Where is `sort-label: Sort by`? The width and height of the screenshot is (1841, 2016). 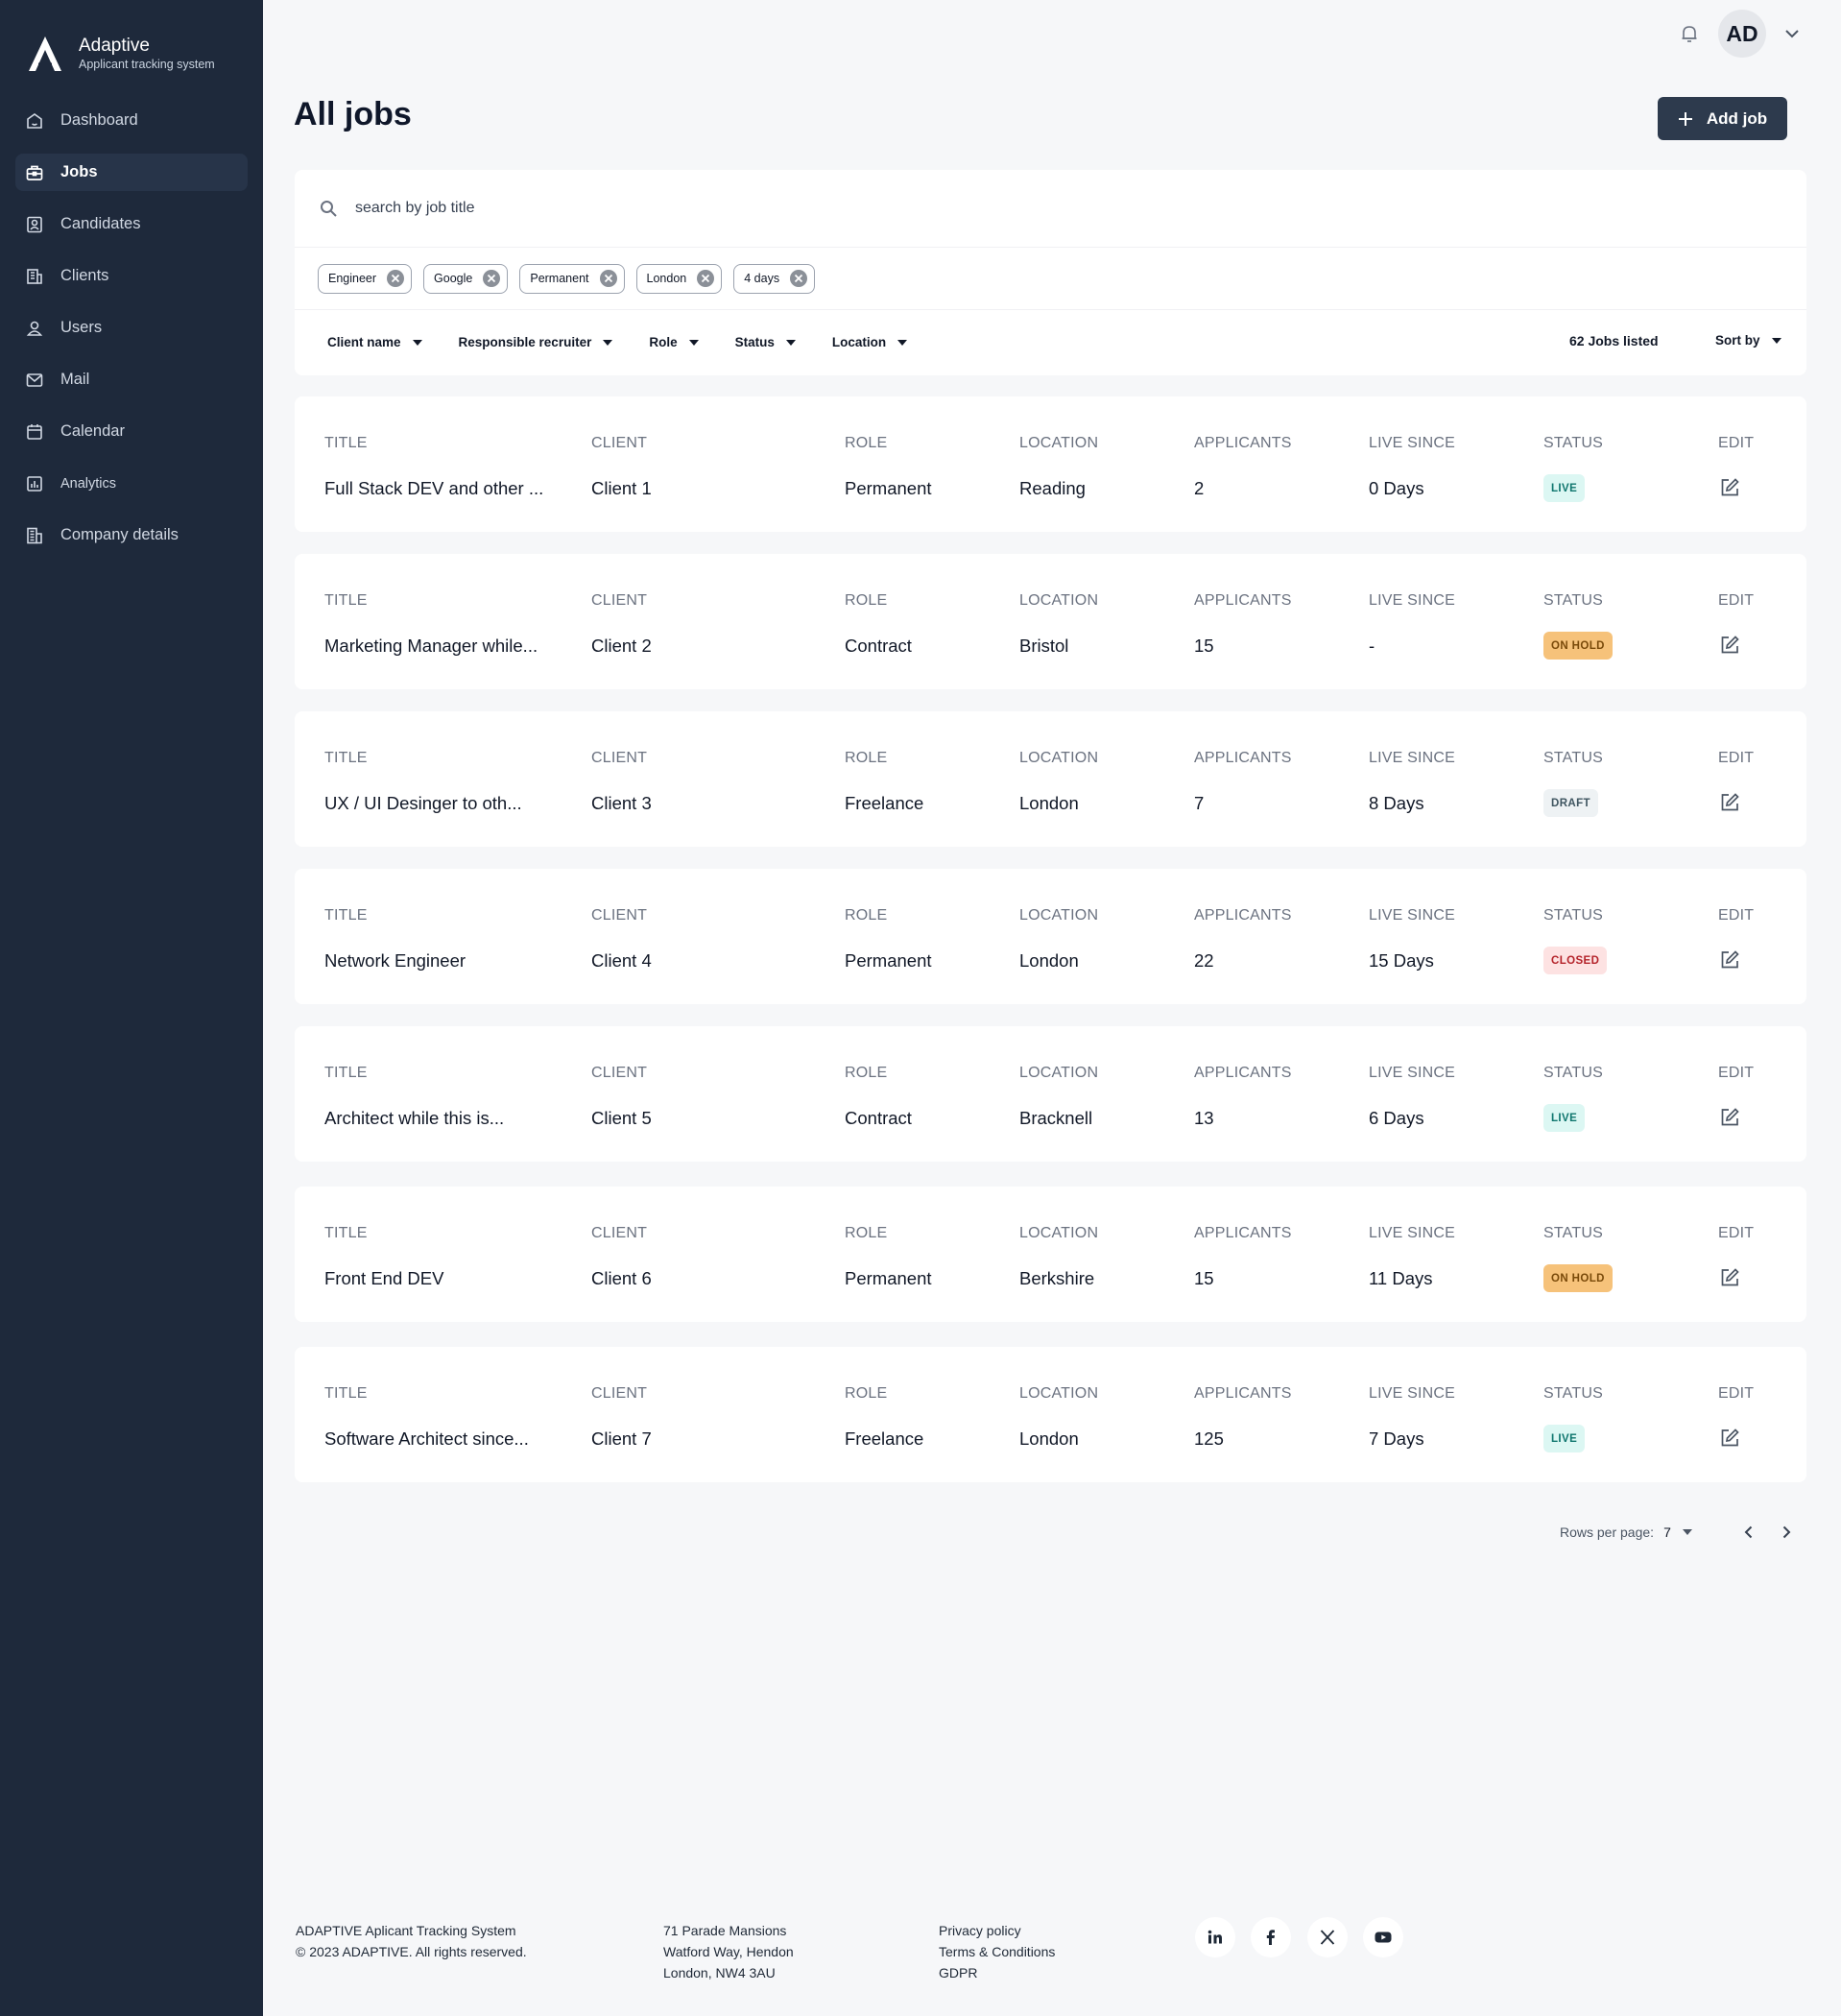
sort-label: Sort by is located at coordinates (1737, 340).